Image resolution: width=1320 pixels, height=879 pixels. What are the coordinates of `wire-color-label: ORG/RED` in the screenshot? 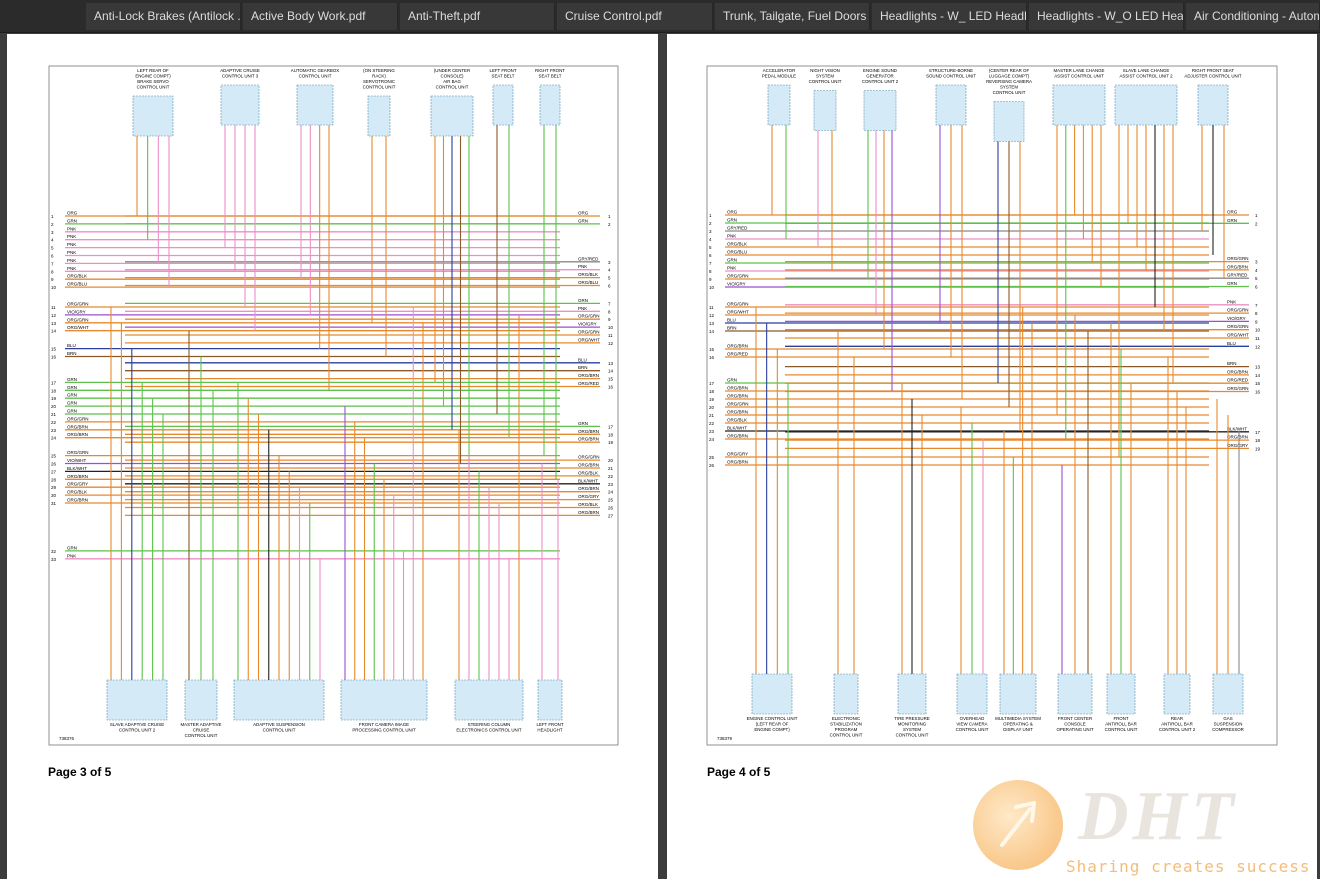 It's located at (589, 383).